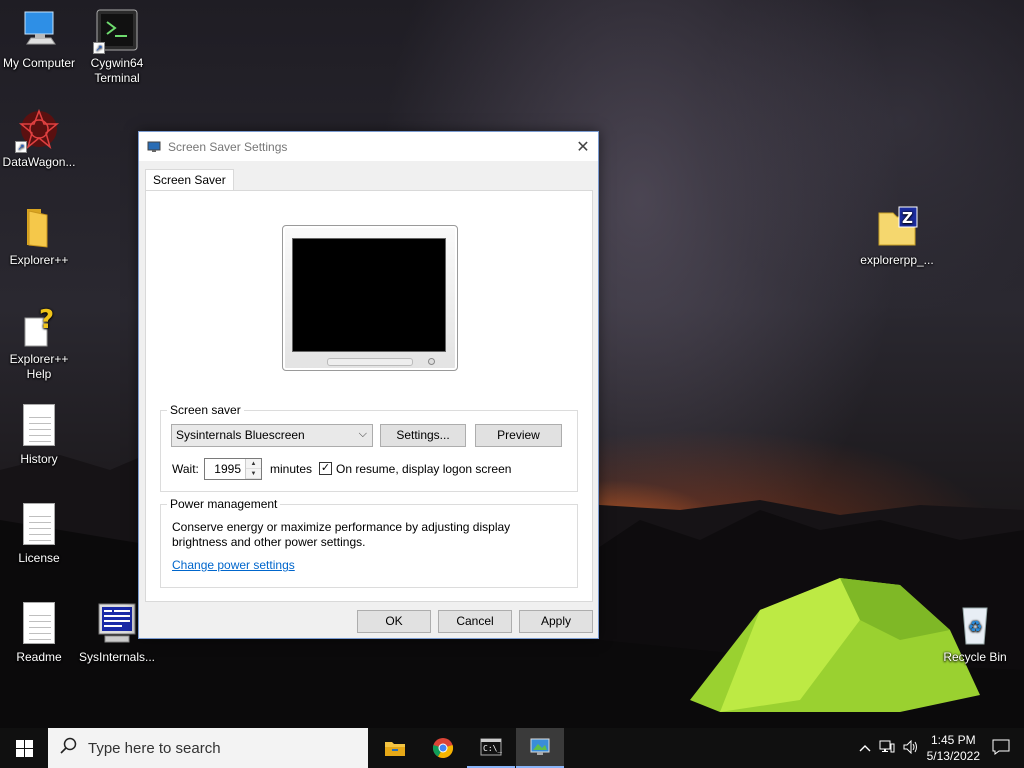  What do you see at coordinates (228, 146) in the screenshot?
I see `dialog-title: Screen Saver Settings` at bounding box center [228, 146].